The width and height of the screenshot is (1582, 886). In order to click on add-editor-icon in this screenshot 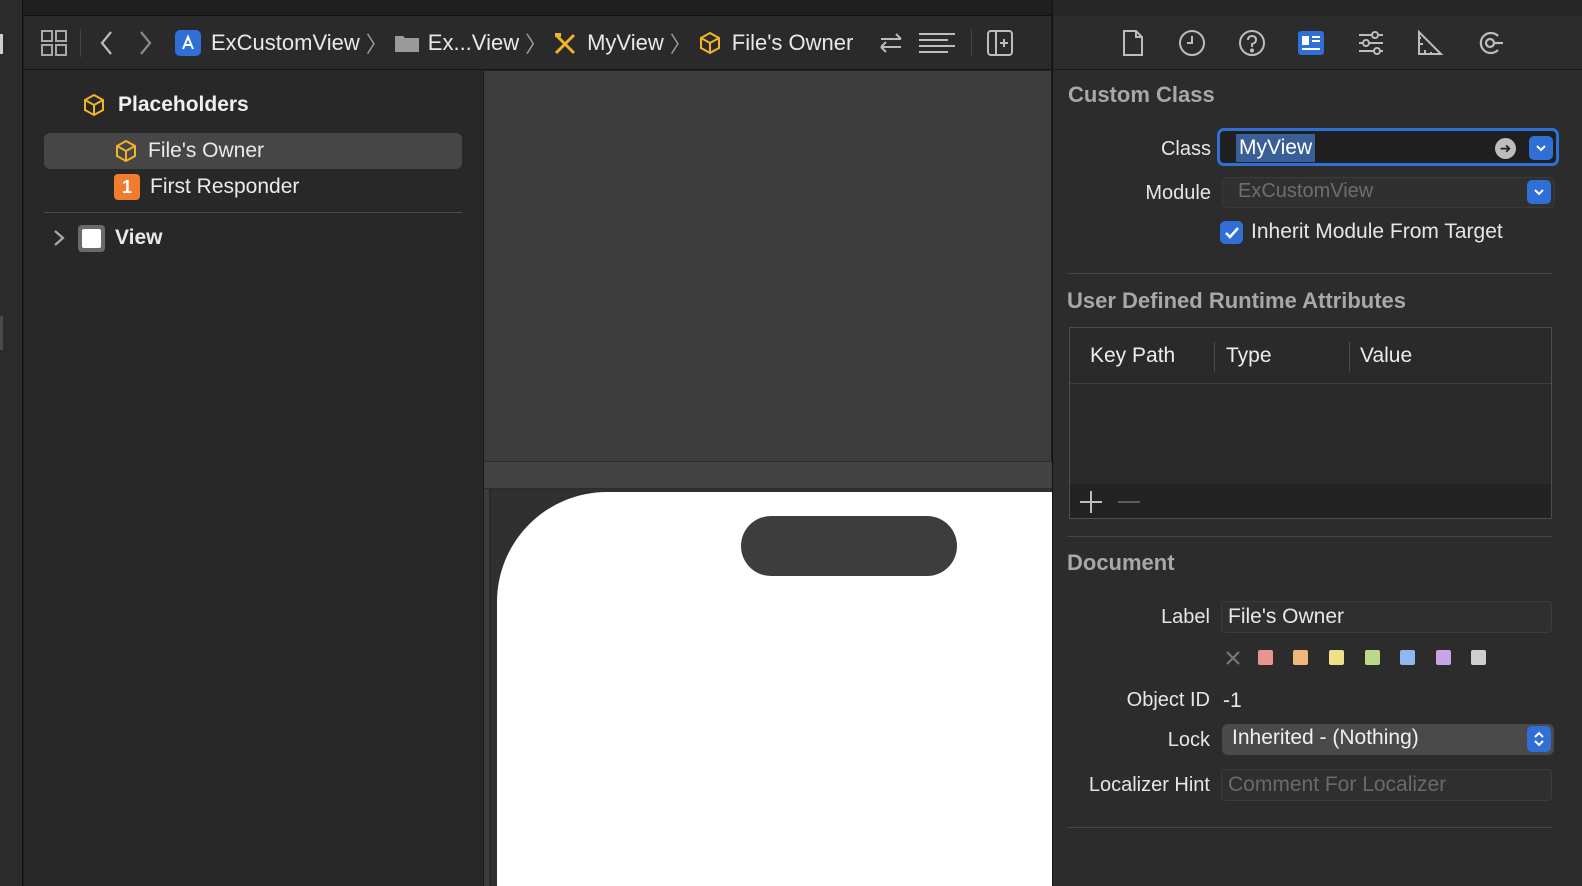, I will do `click(1000, 43)`.